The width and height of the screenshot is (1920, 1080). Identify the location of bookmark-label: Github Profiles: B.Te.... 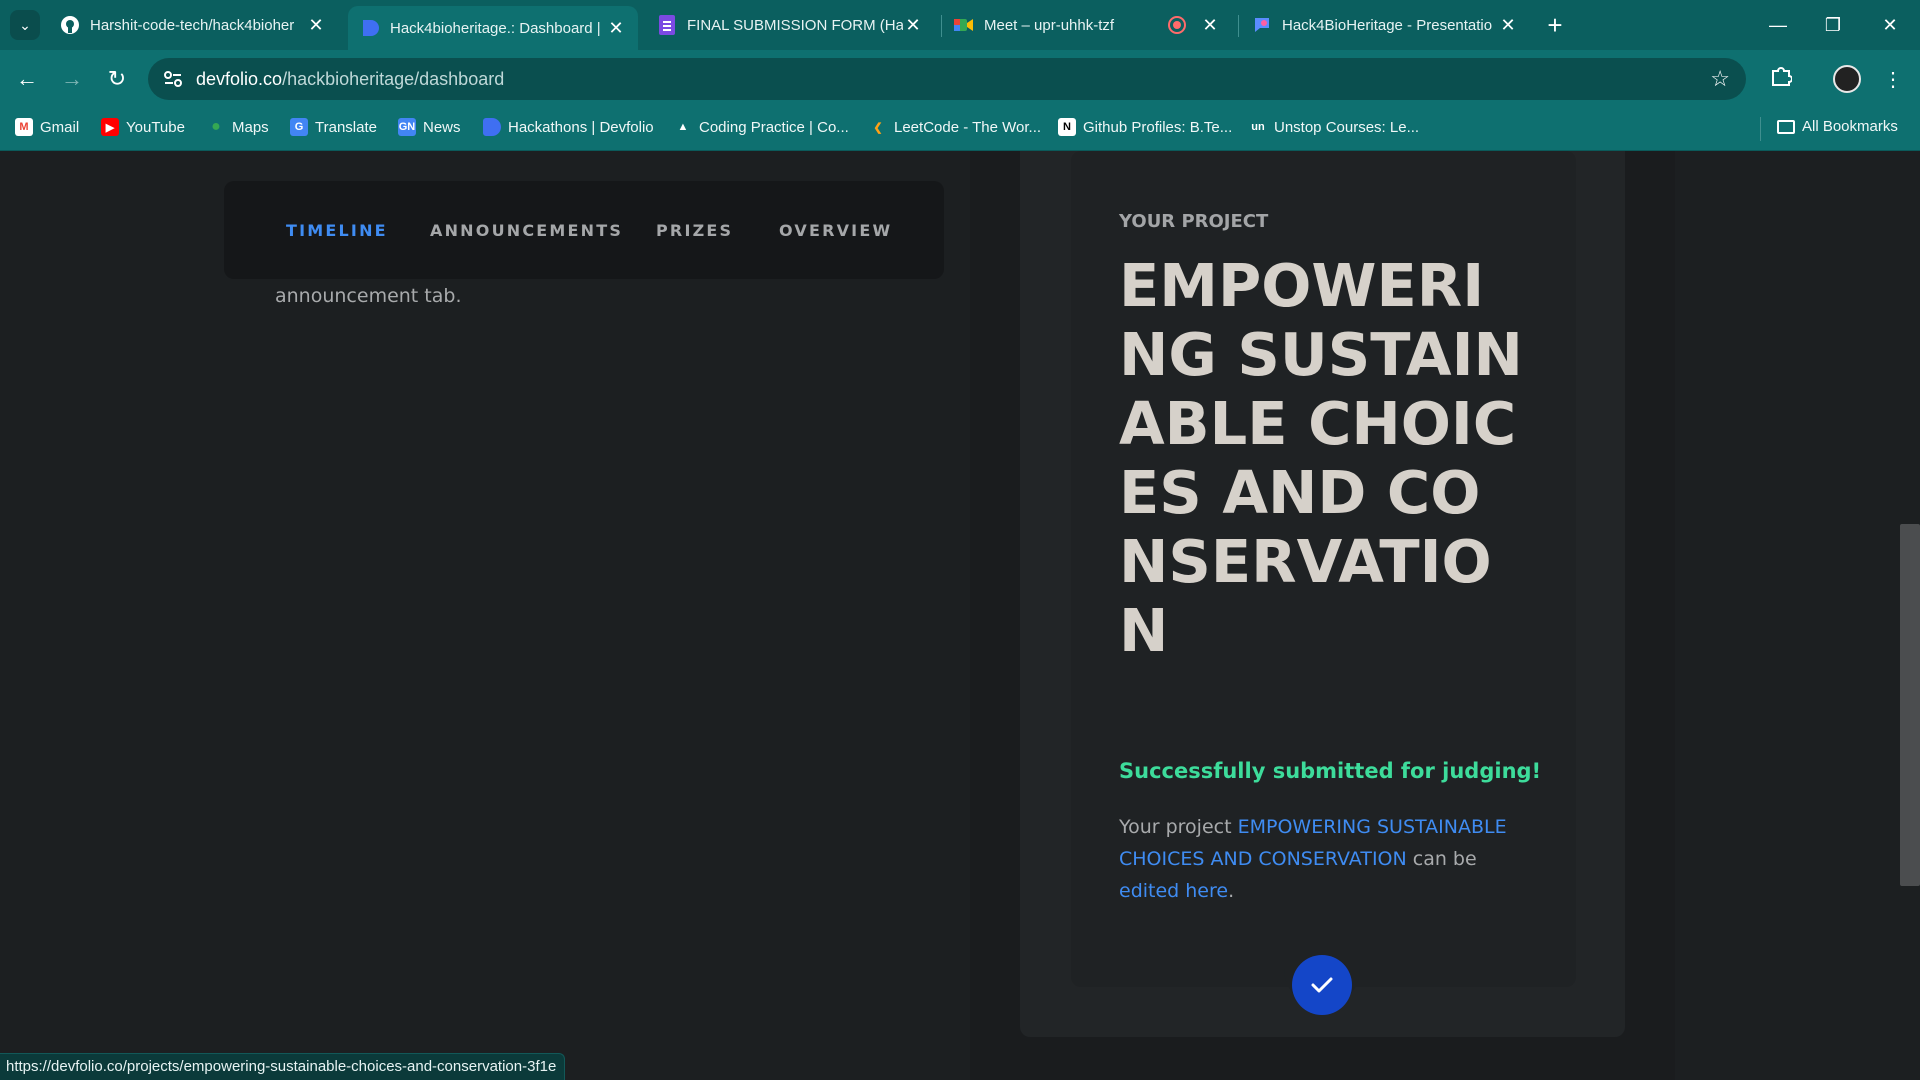
(1158, 127).